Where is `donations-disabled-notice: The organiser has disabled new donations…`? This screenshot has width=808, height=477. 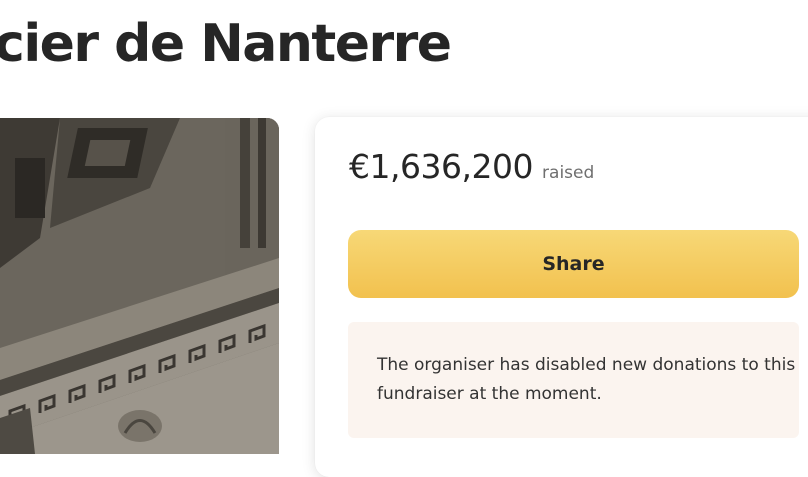 donations-disabled-notice: The organiser has disabled new donations… is located at coordinates (573, 380).